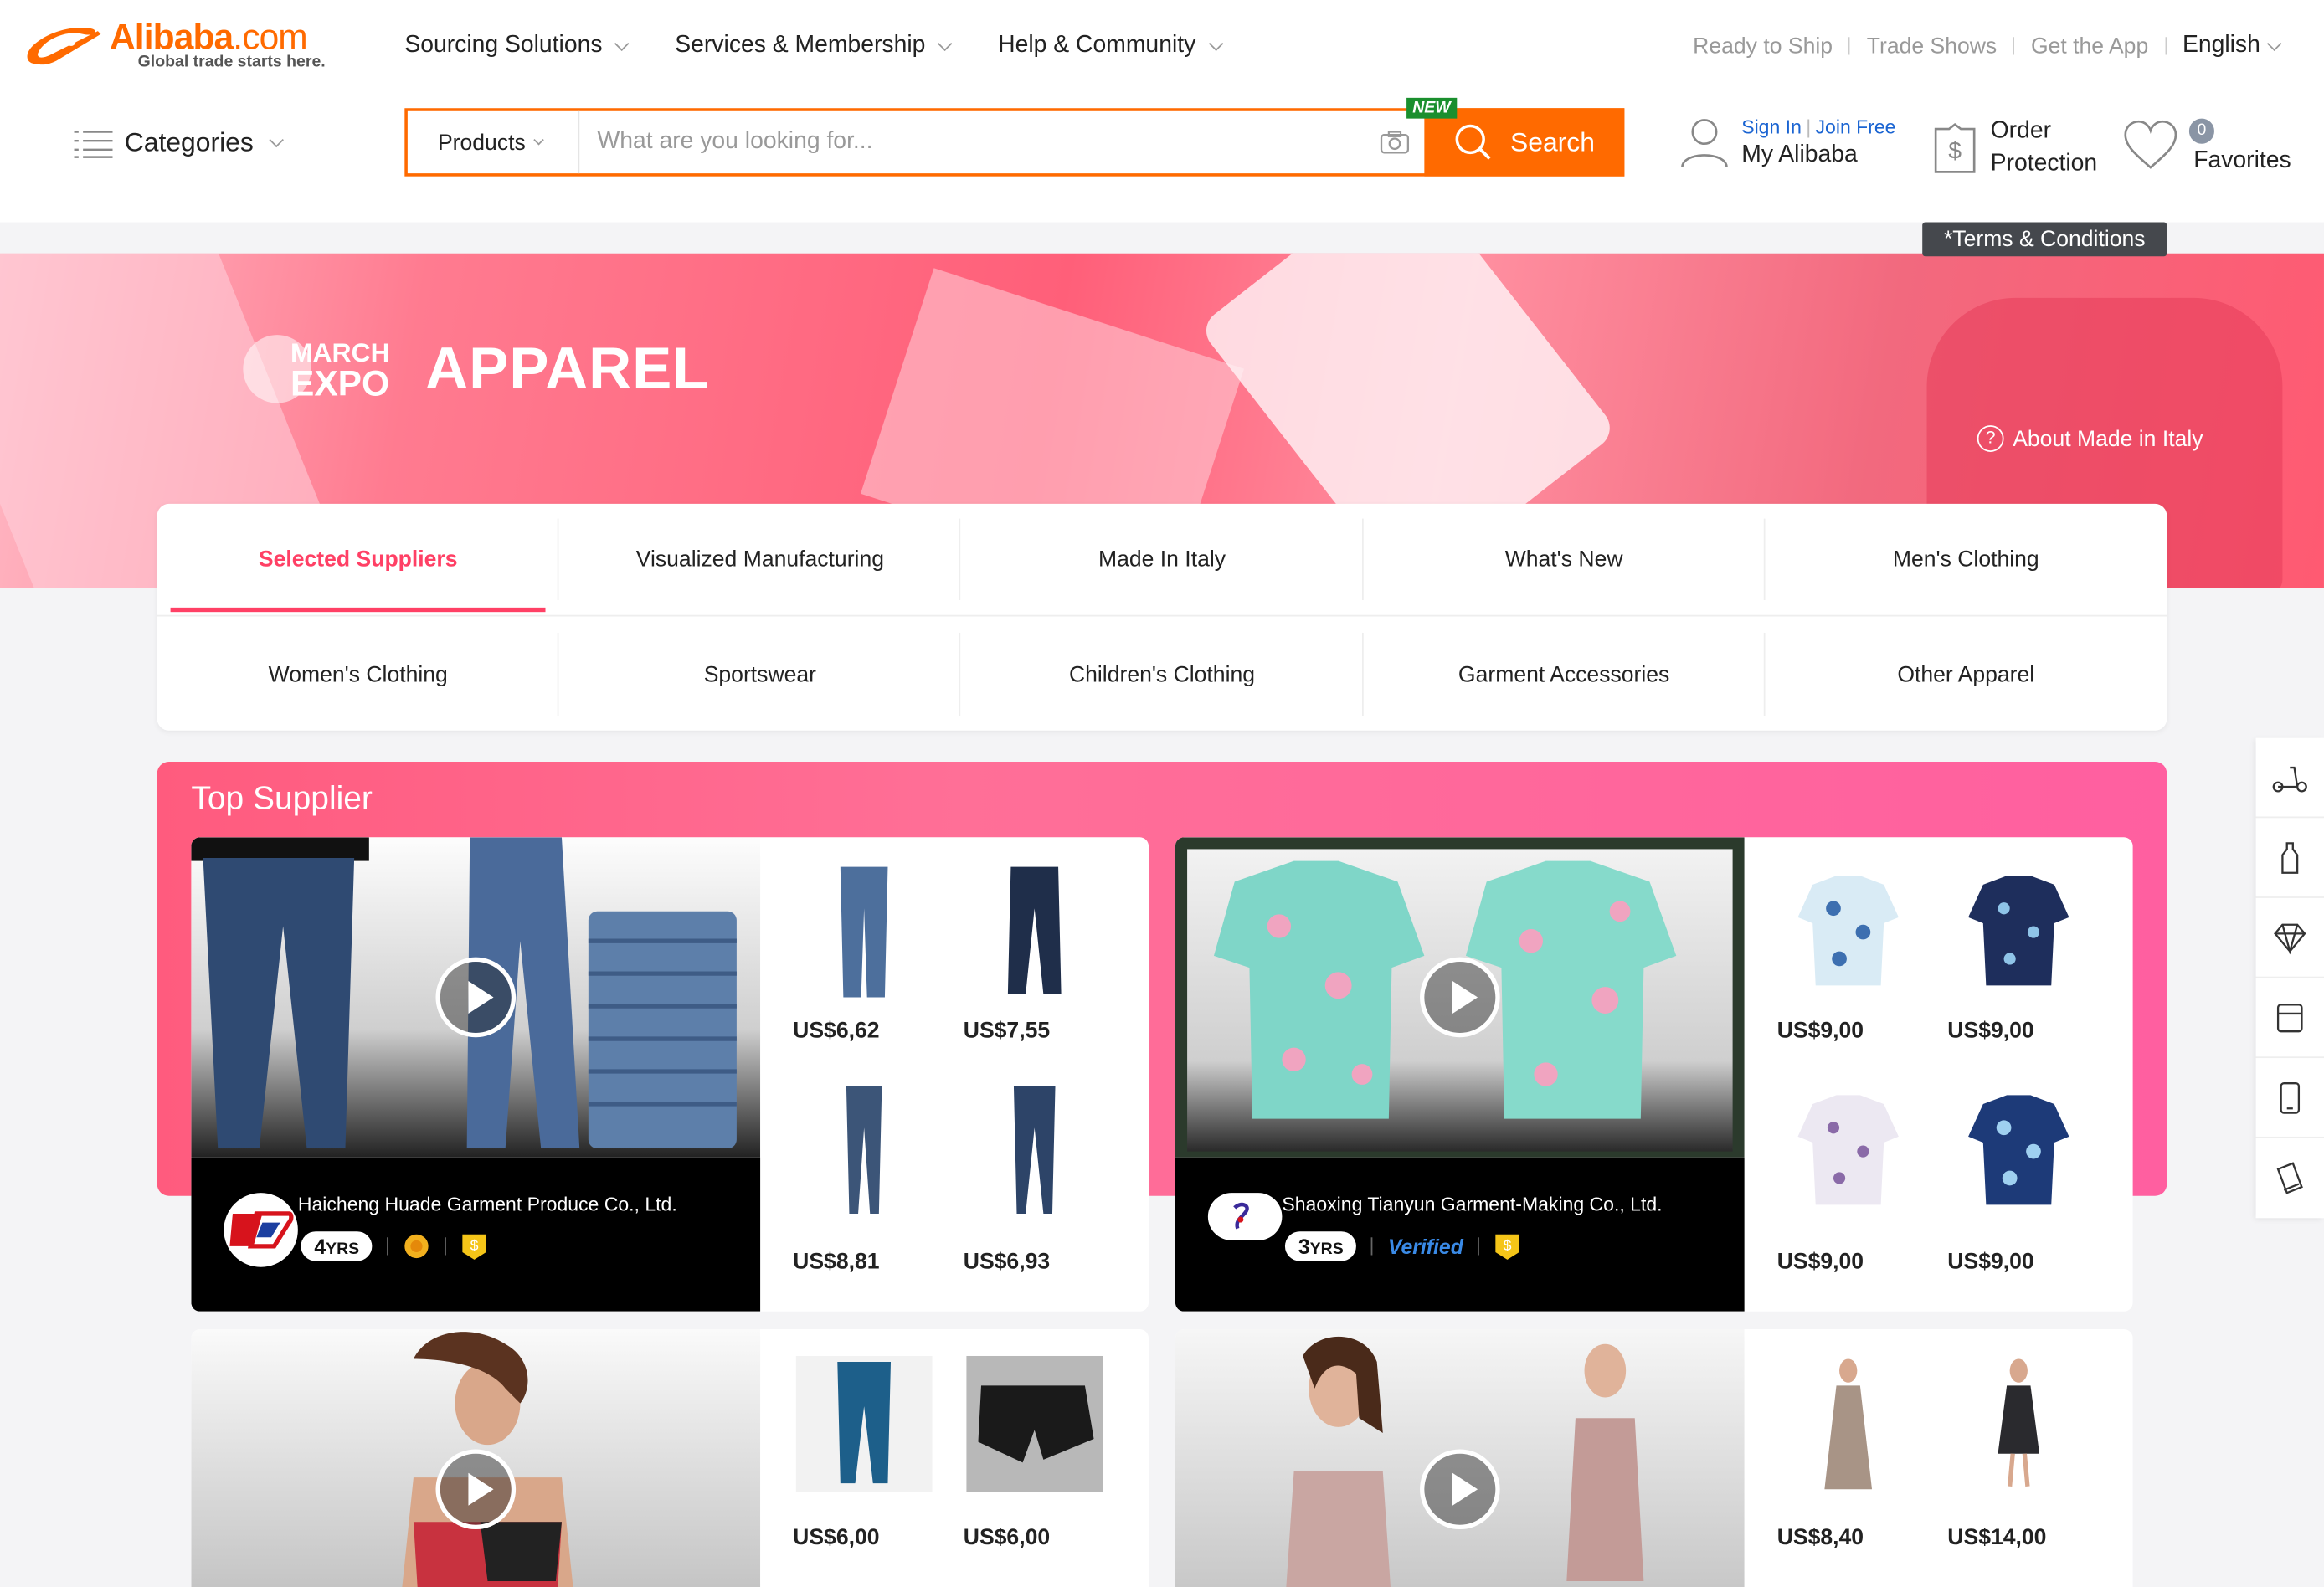  What do you see at coordinates (2201, 131) in the screenshot?
I see `favorites-count-badge: 0` at bounding box center [2201, 131].